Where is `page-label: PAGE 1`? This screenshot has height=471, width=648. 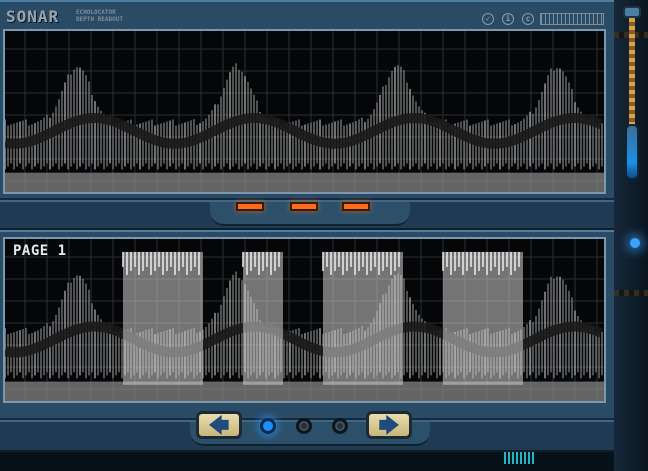
page-label: PAGE 1 is located at coordinates (40, 251).